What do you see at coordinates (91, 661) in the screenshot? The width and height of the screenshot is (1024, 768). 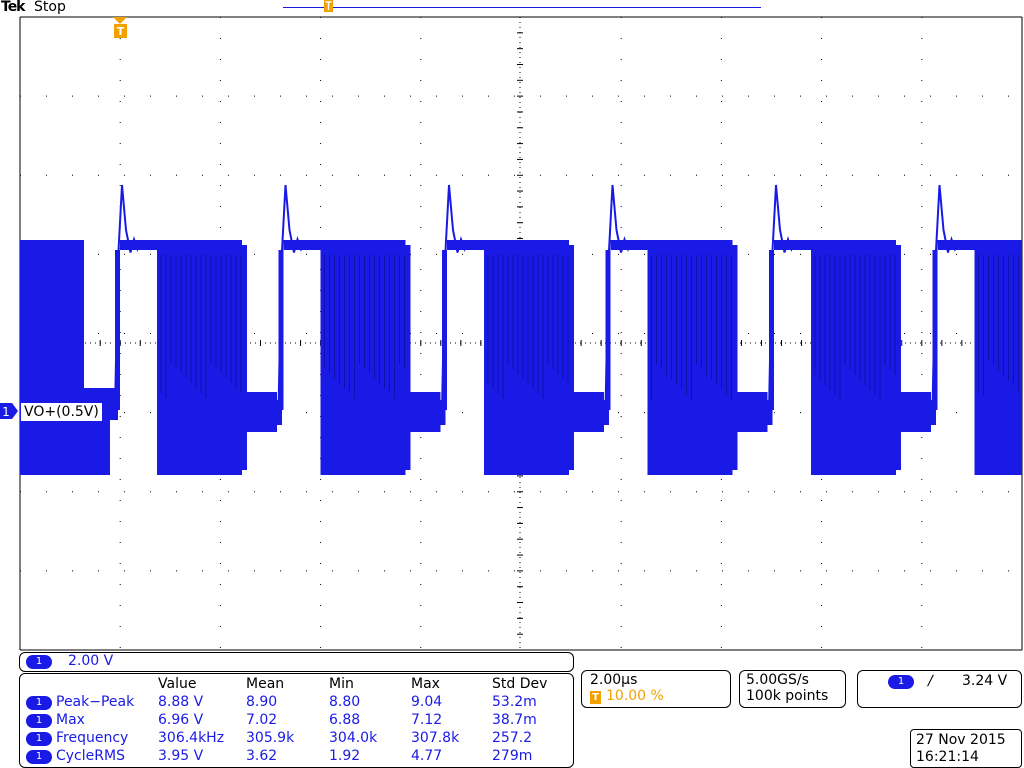 I see `ch1-scale-value: 2.00 V` at bounding box center [91, 661].